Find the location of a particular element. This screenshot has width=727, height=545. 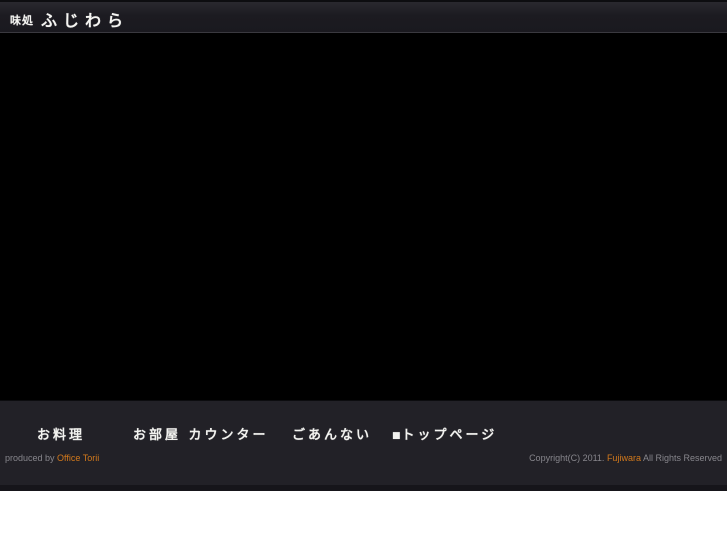

logo-name: ふじわら is located at coordinates (85, 20).